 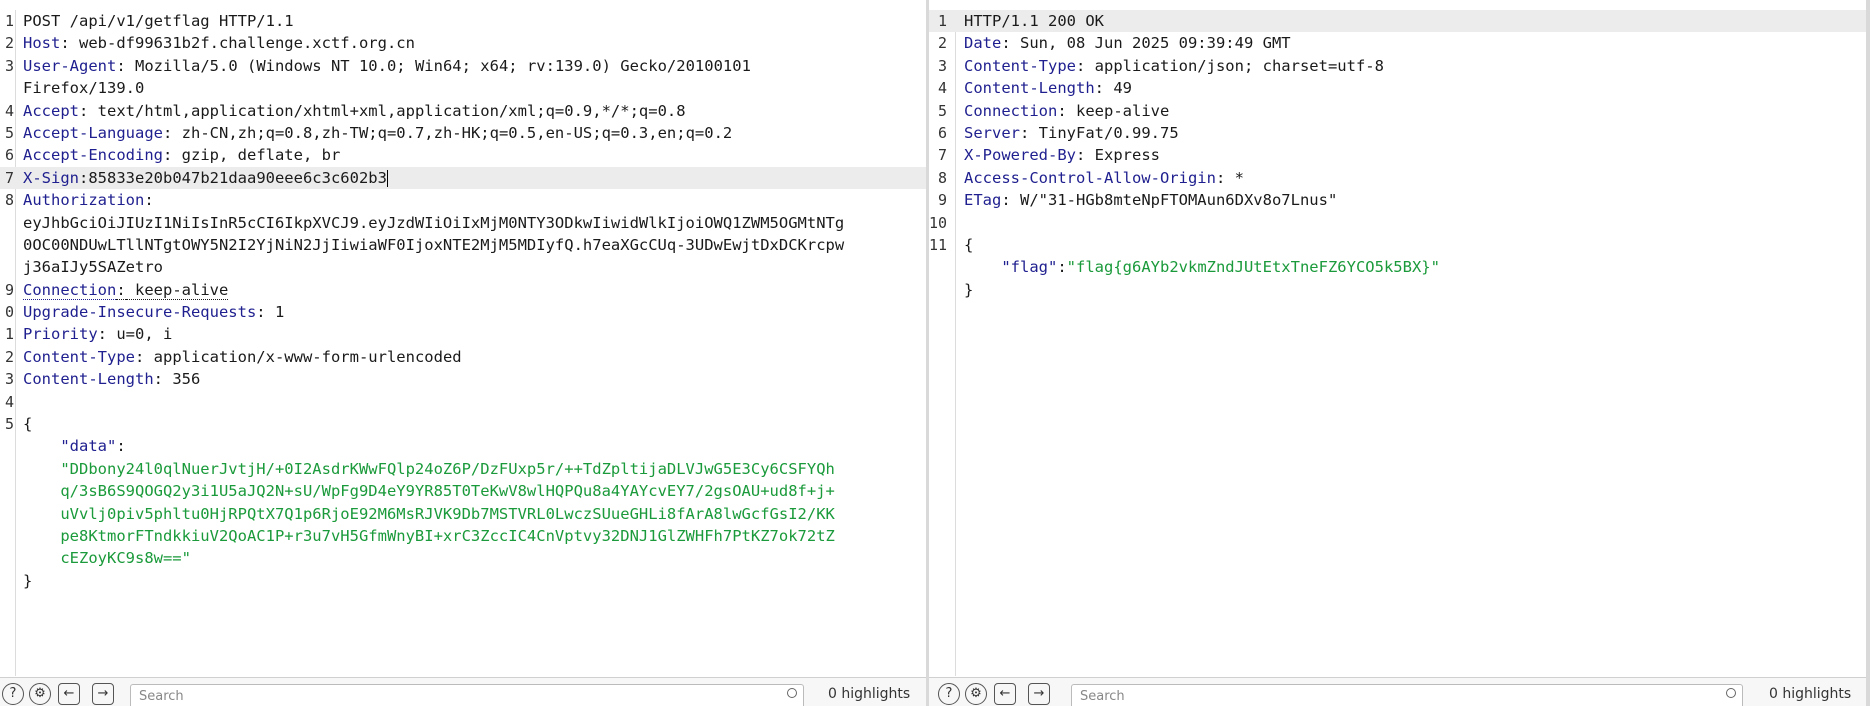 I want to click on header-name: Accept, so click(x=51, y=110).